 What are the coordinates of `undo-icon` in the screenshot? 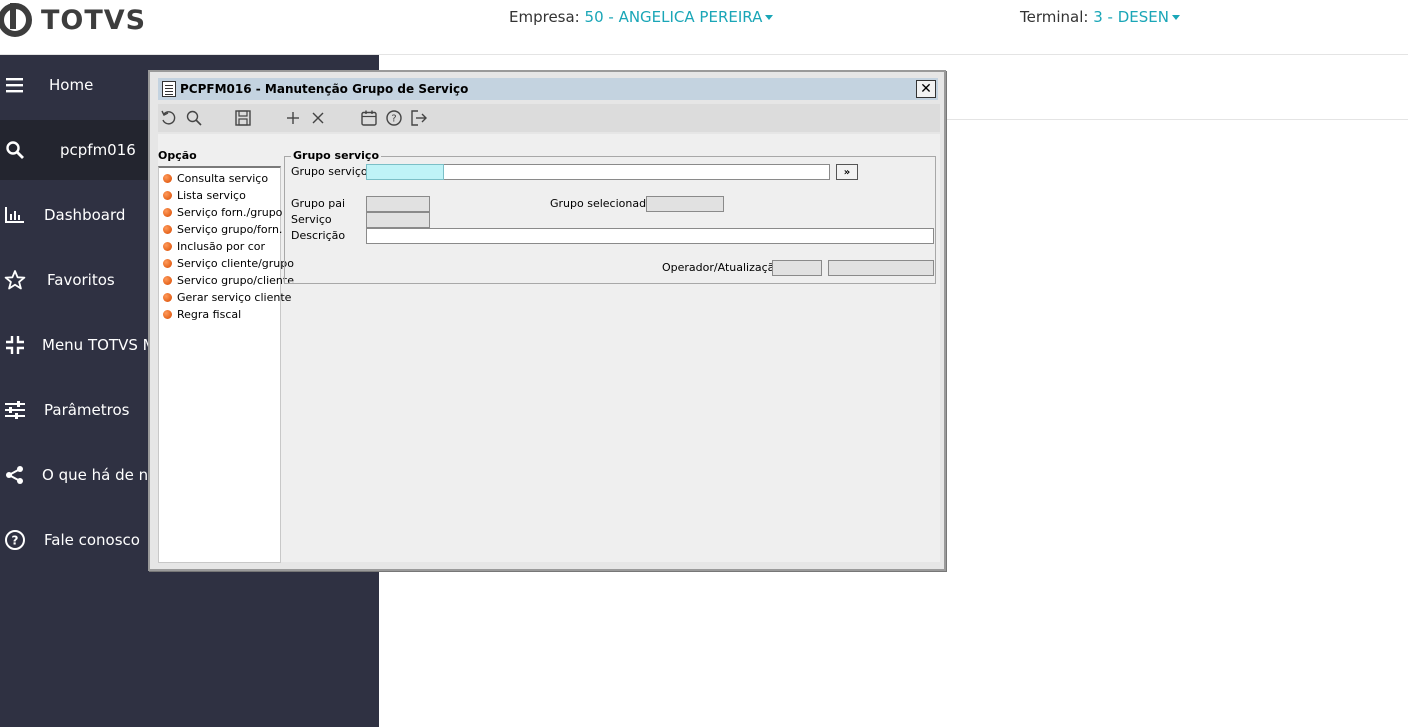 It's located at (169, 118).